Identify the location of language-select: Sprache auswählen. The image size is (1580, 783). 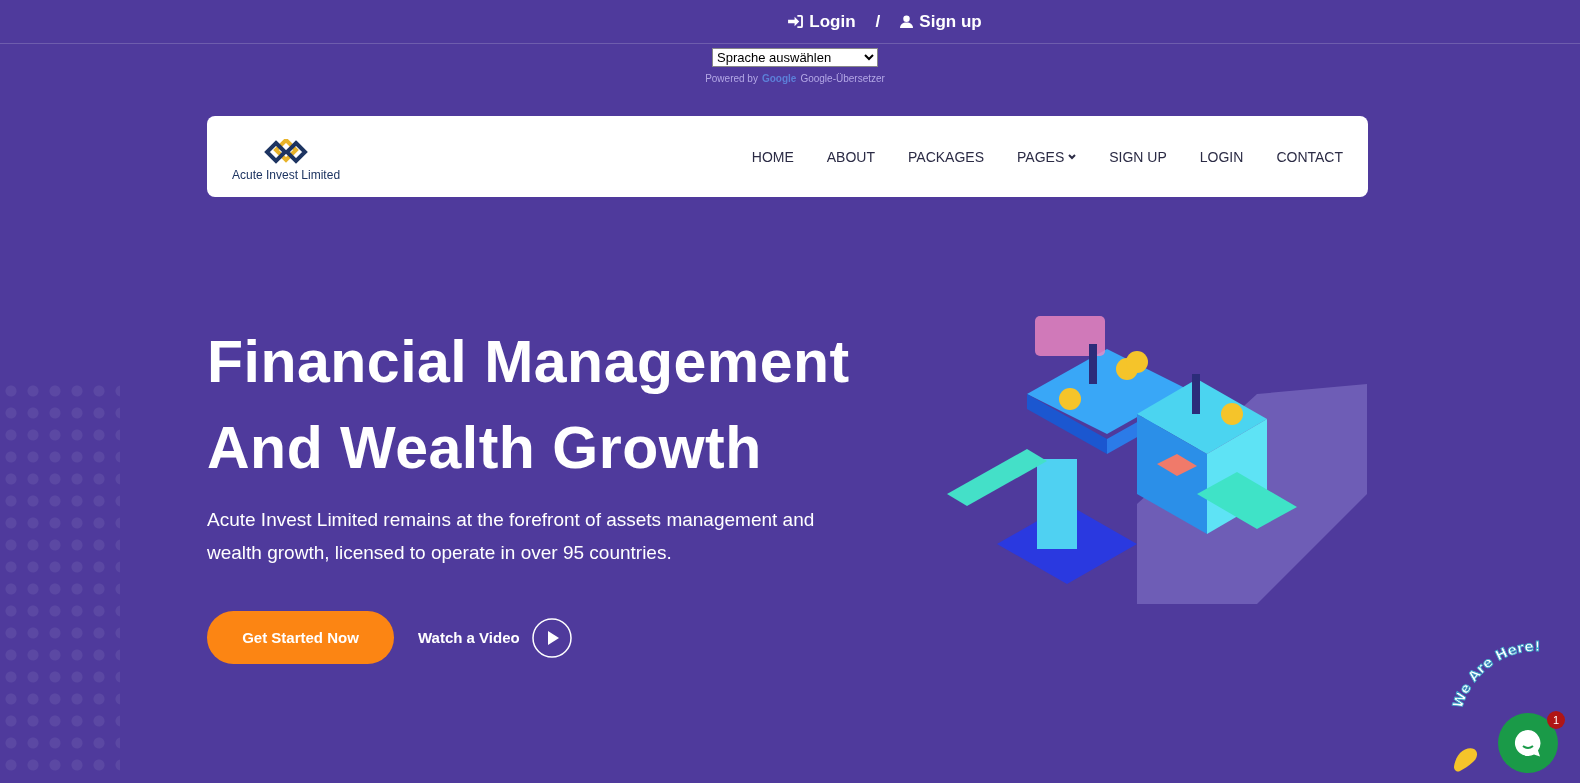
(795, 57).